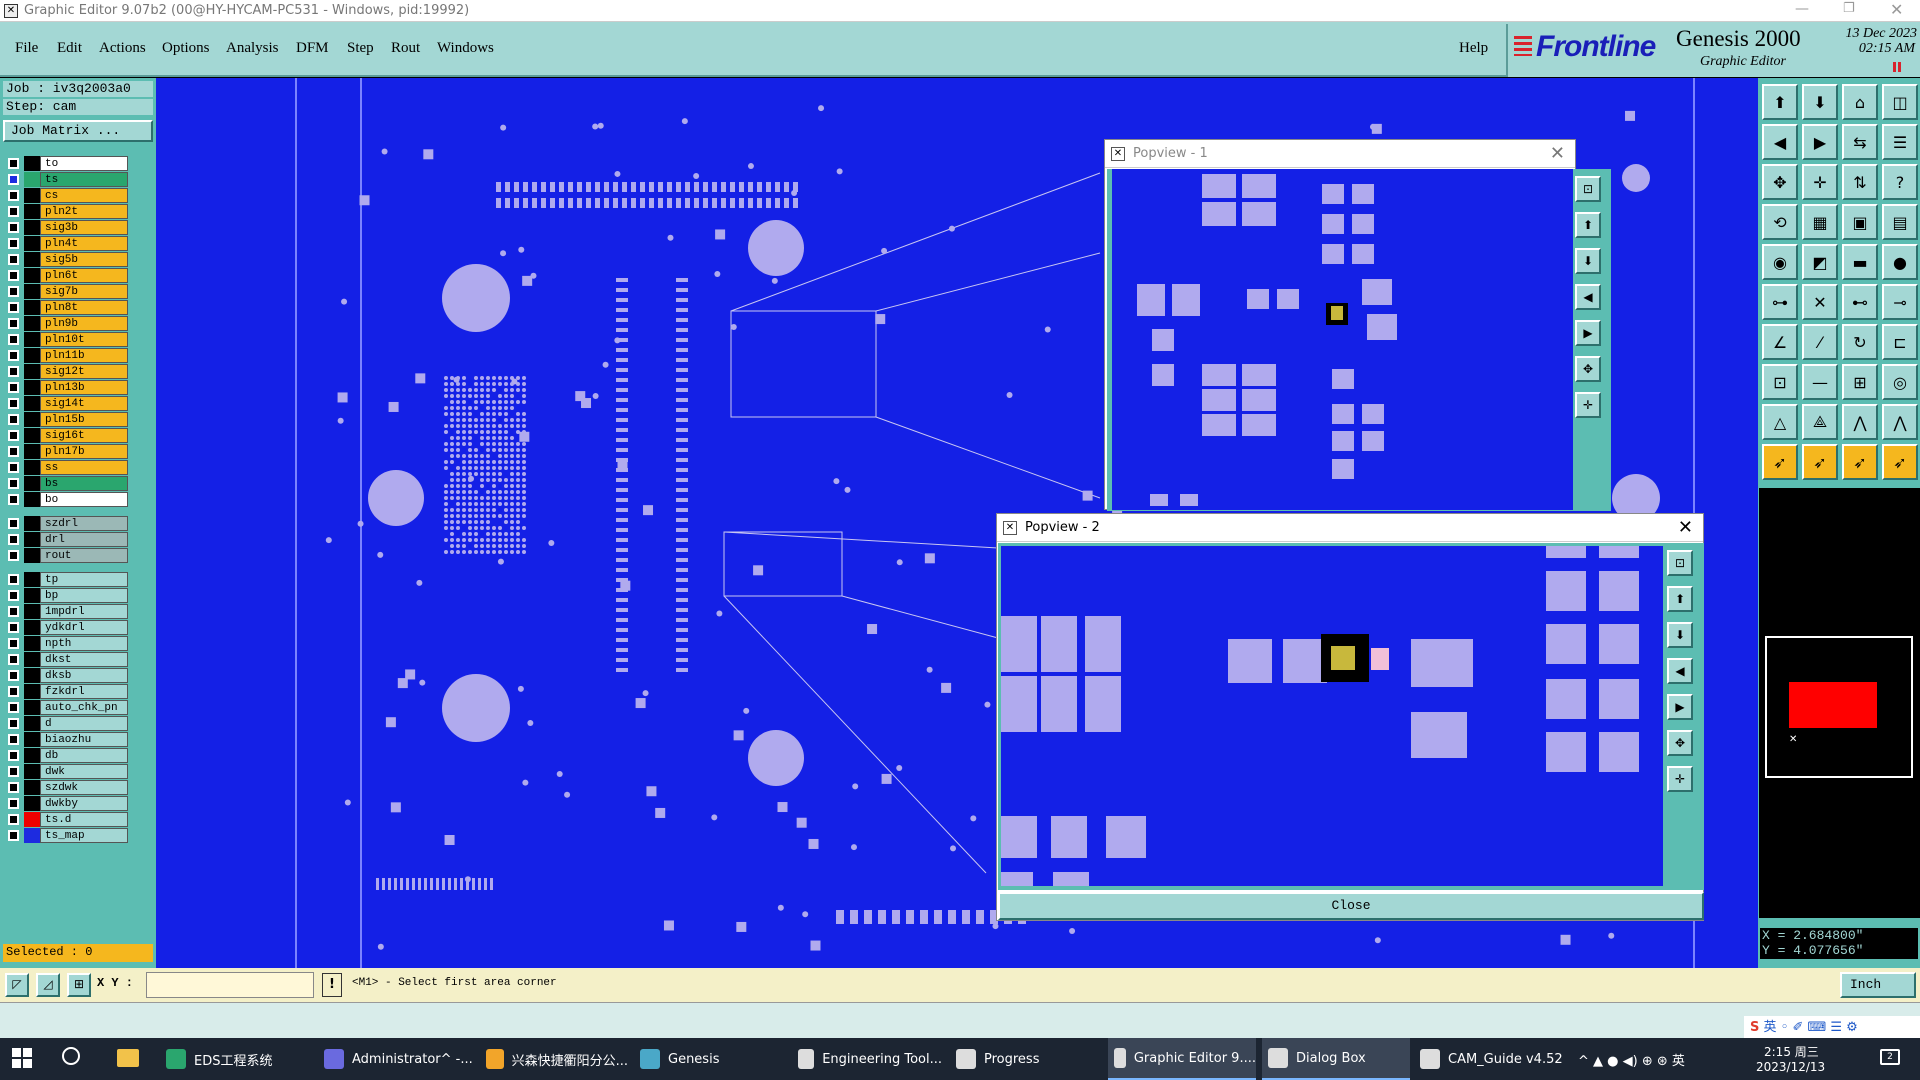  What do you see at coordinates (65, 691) in the screenshot?
I see `layer-row: fzkdrl` at bounding box center [65, 691].